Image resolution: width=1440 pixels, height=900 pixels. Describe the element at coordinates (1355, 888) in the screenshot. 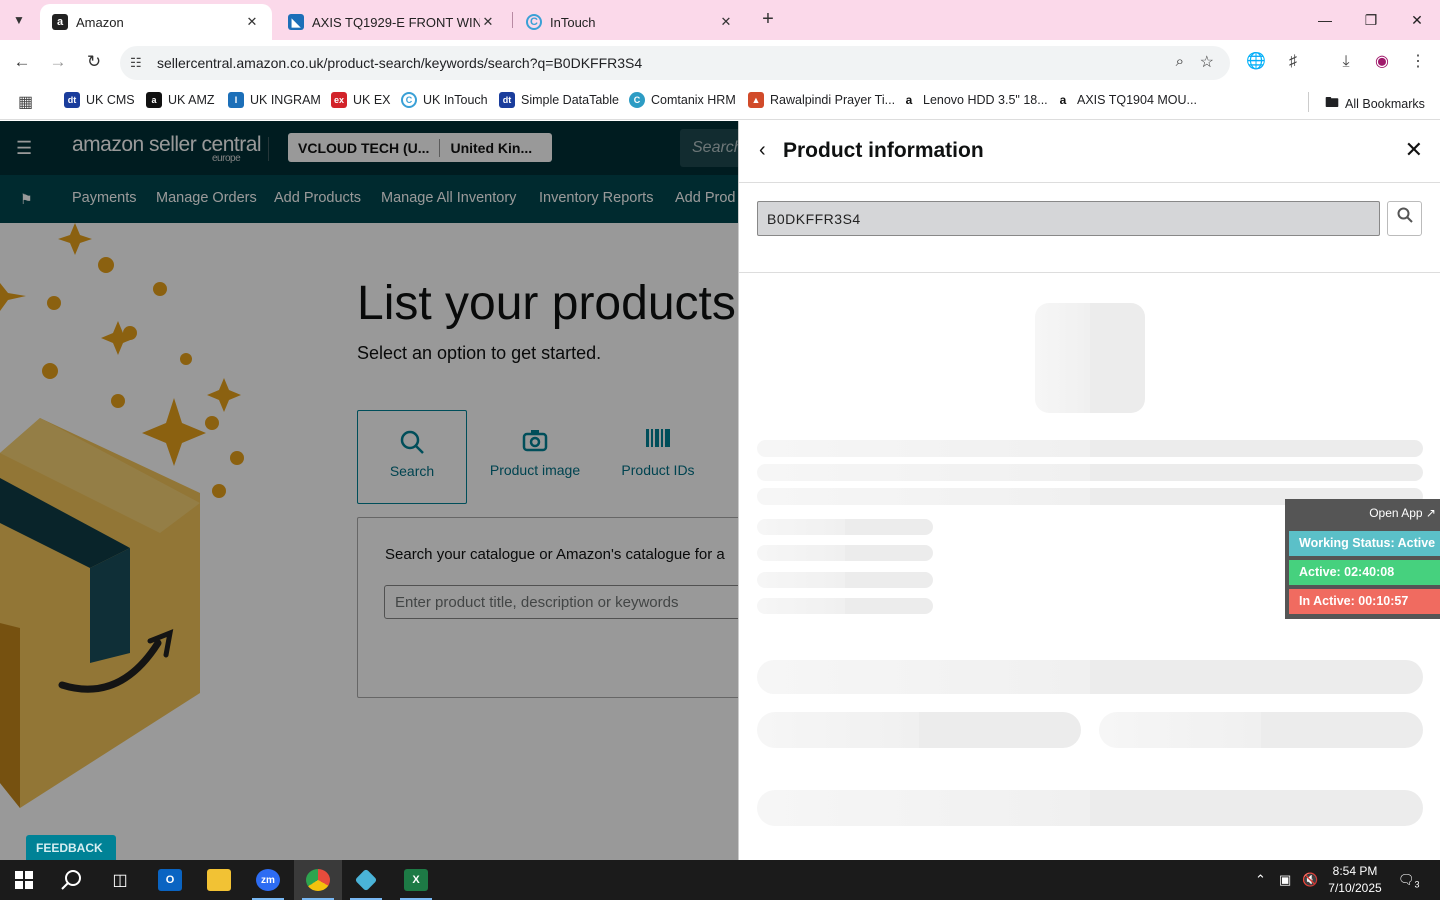

I see `clock-date: 7/10/2025` at that location.